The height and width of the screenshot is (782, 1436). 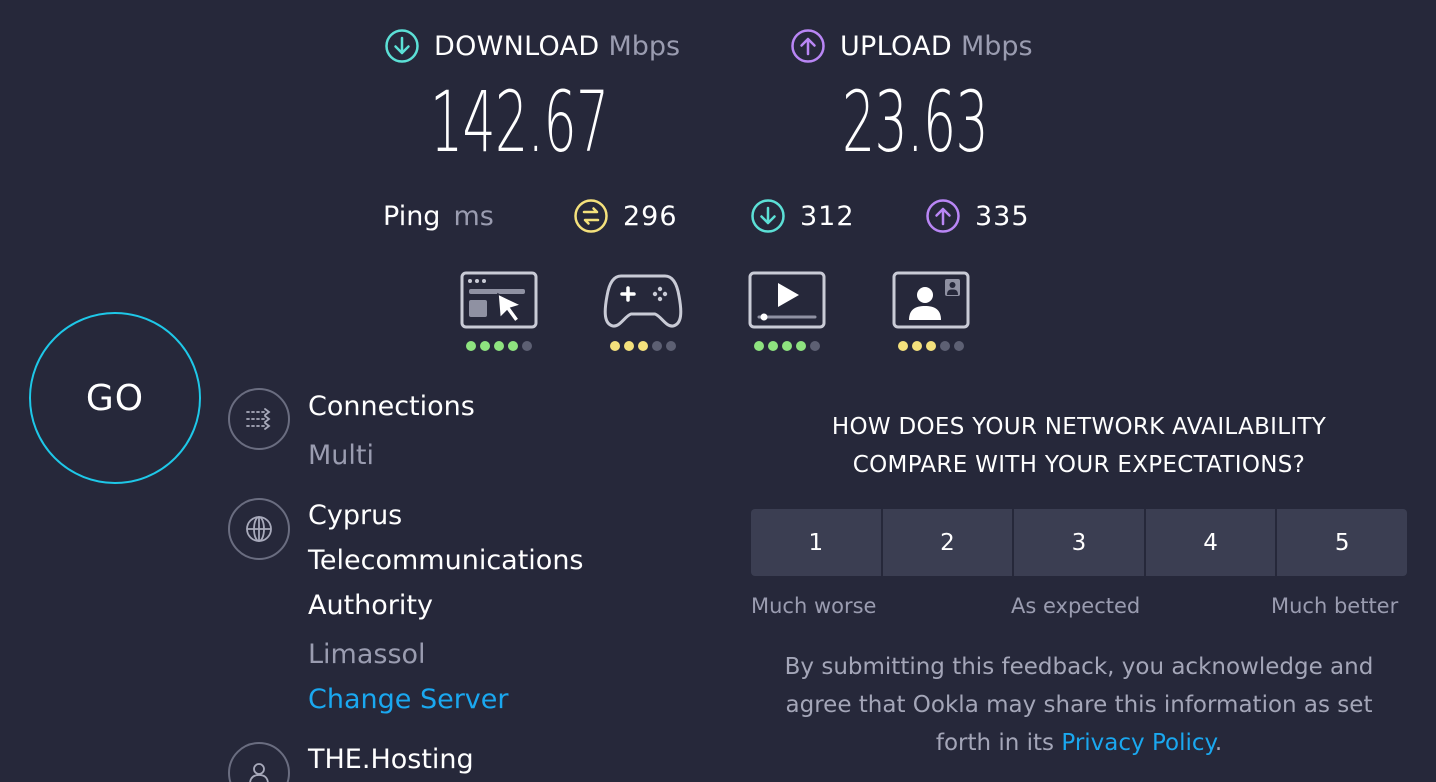 I want to click on connections-mode: Multi, so click(x=341, y=456).